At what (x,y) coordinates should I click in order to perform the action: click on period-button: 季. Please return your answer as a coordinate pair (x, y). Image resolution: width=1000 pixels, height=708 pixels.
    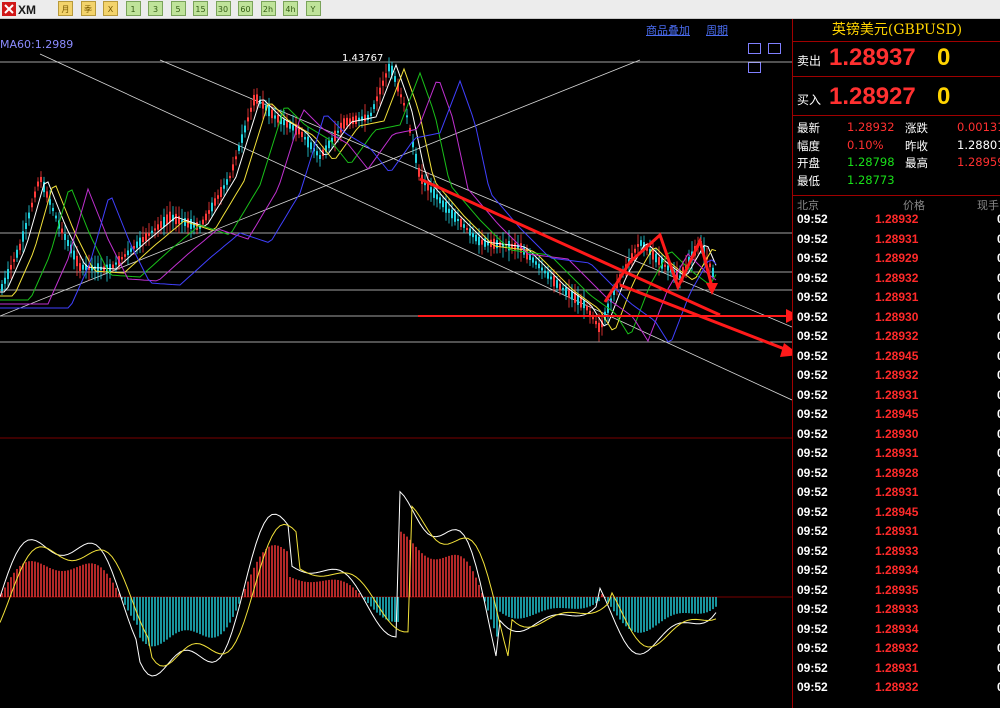
    Looking at the image, I should click on (88, 8).